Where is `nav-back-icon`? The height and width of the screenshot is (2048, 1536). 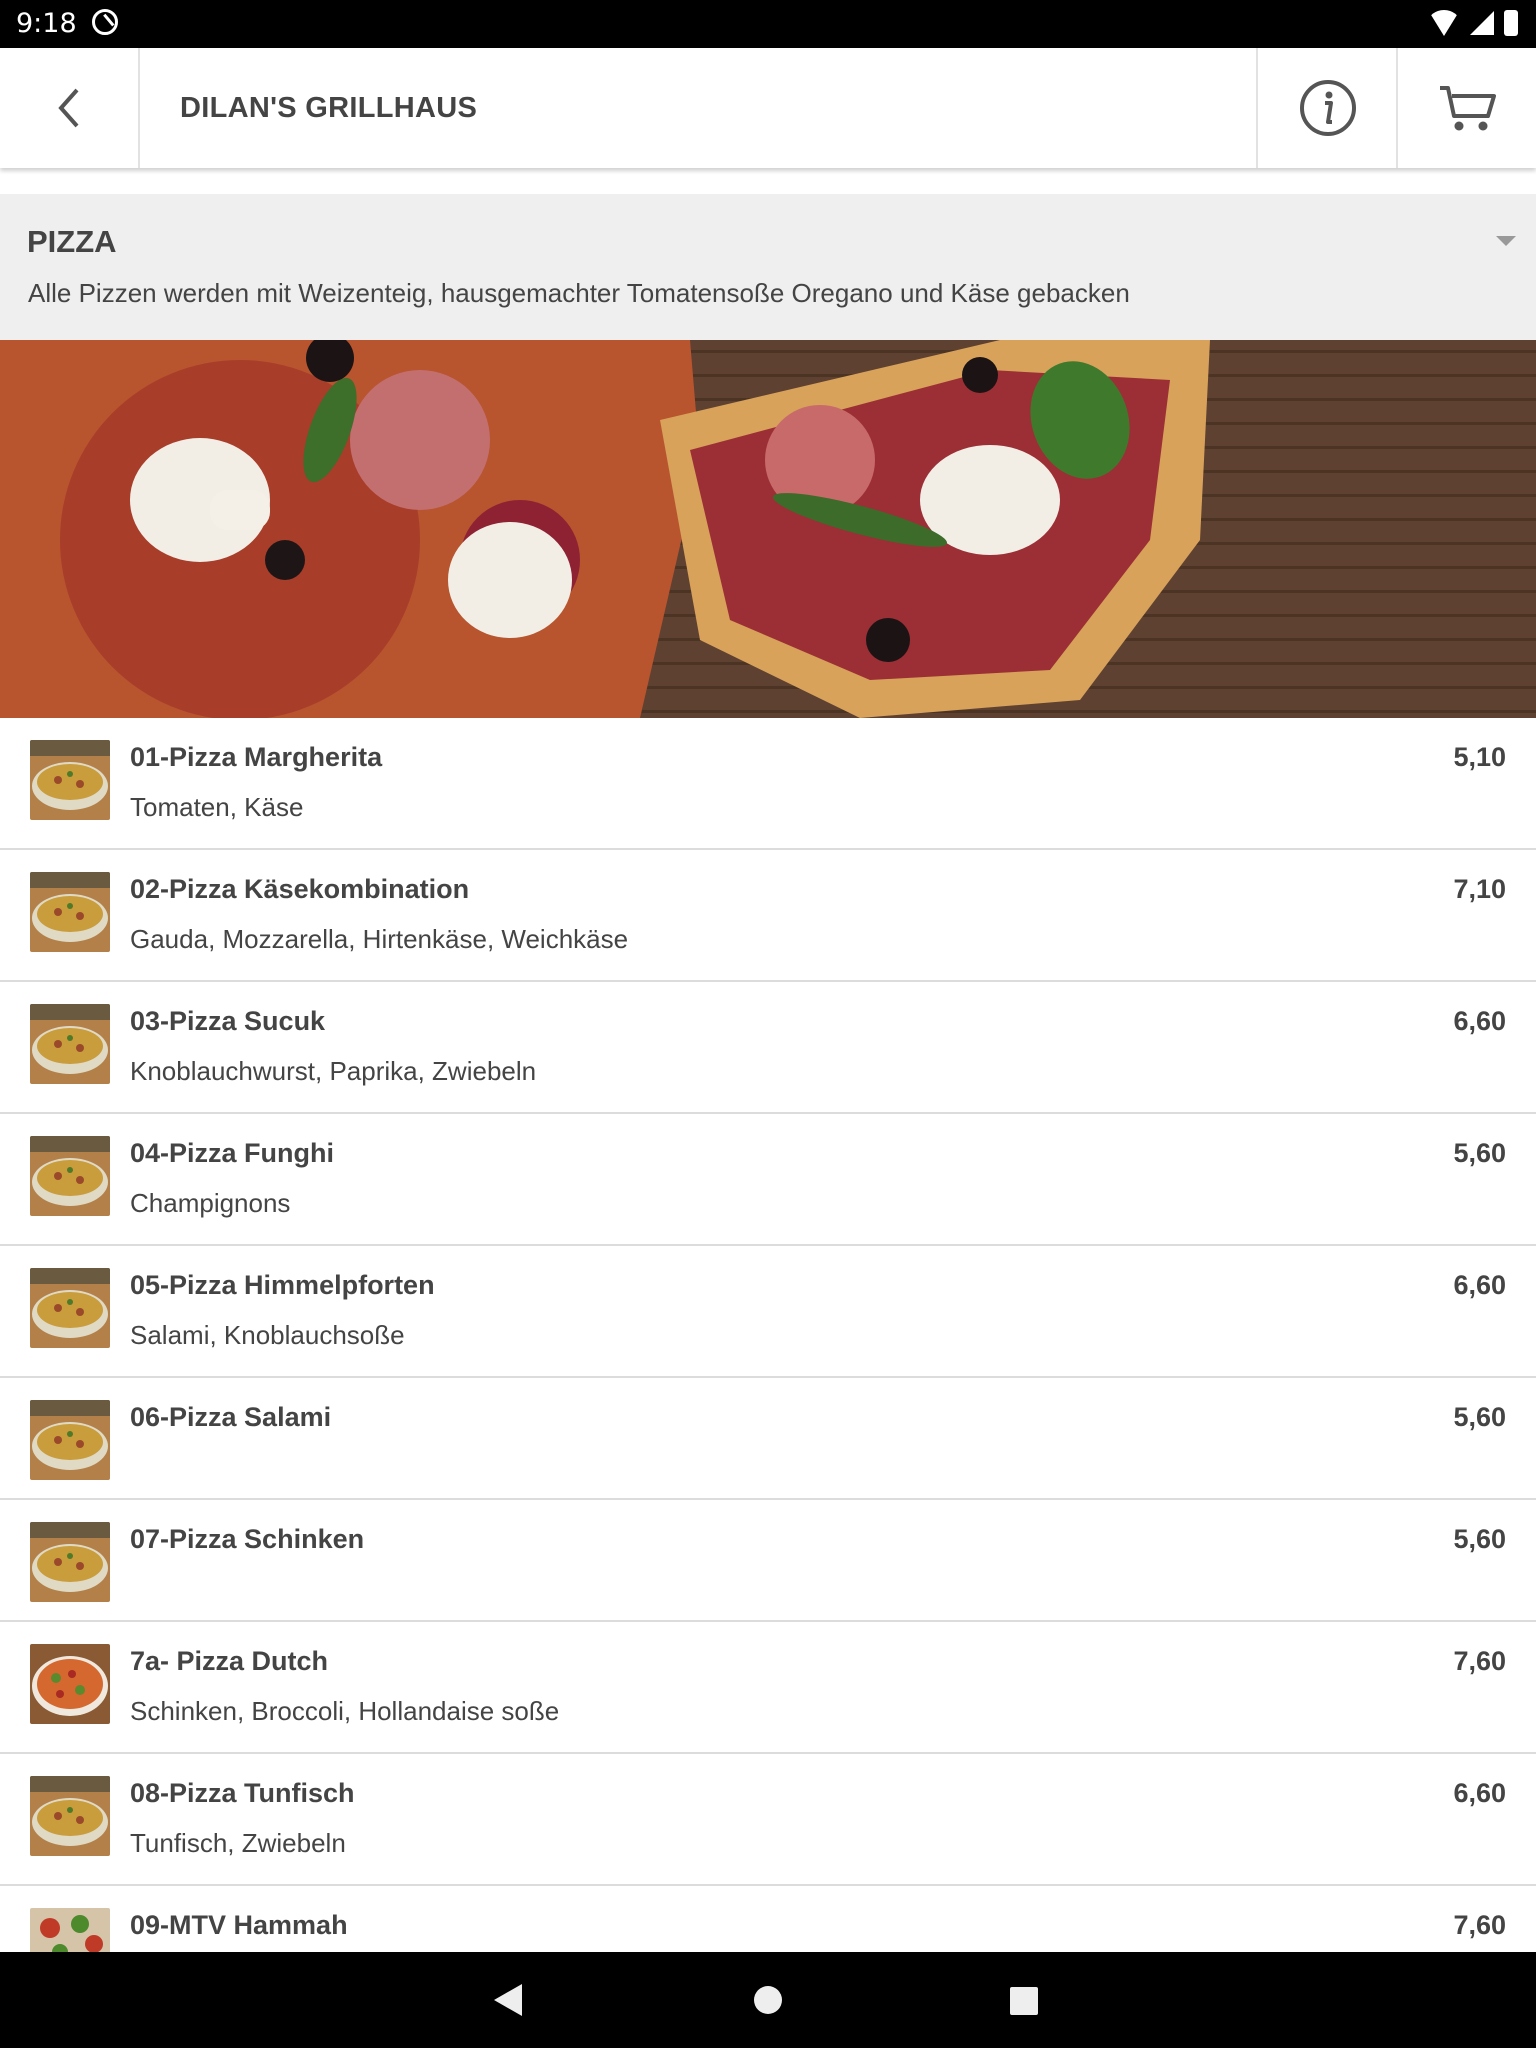 nav-back-icon is located at coordinates (508, 2000).